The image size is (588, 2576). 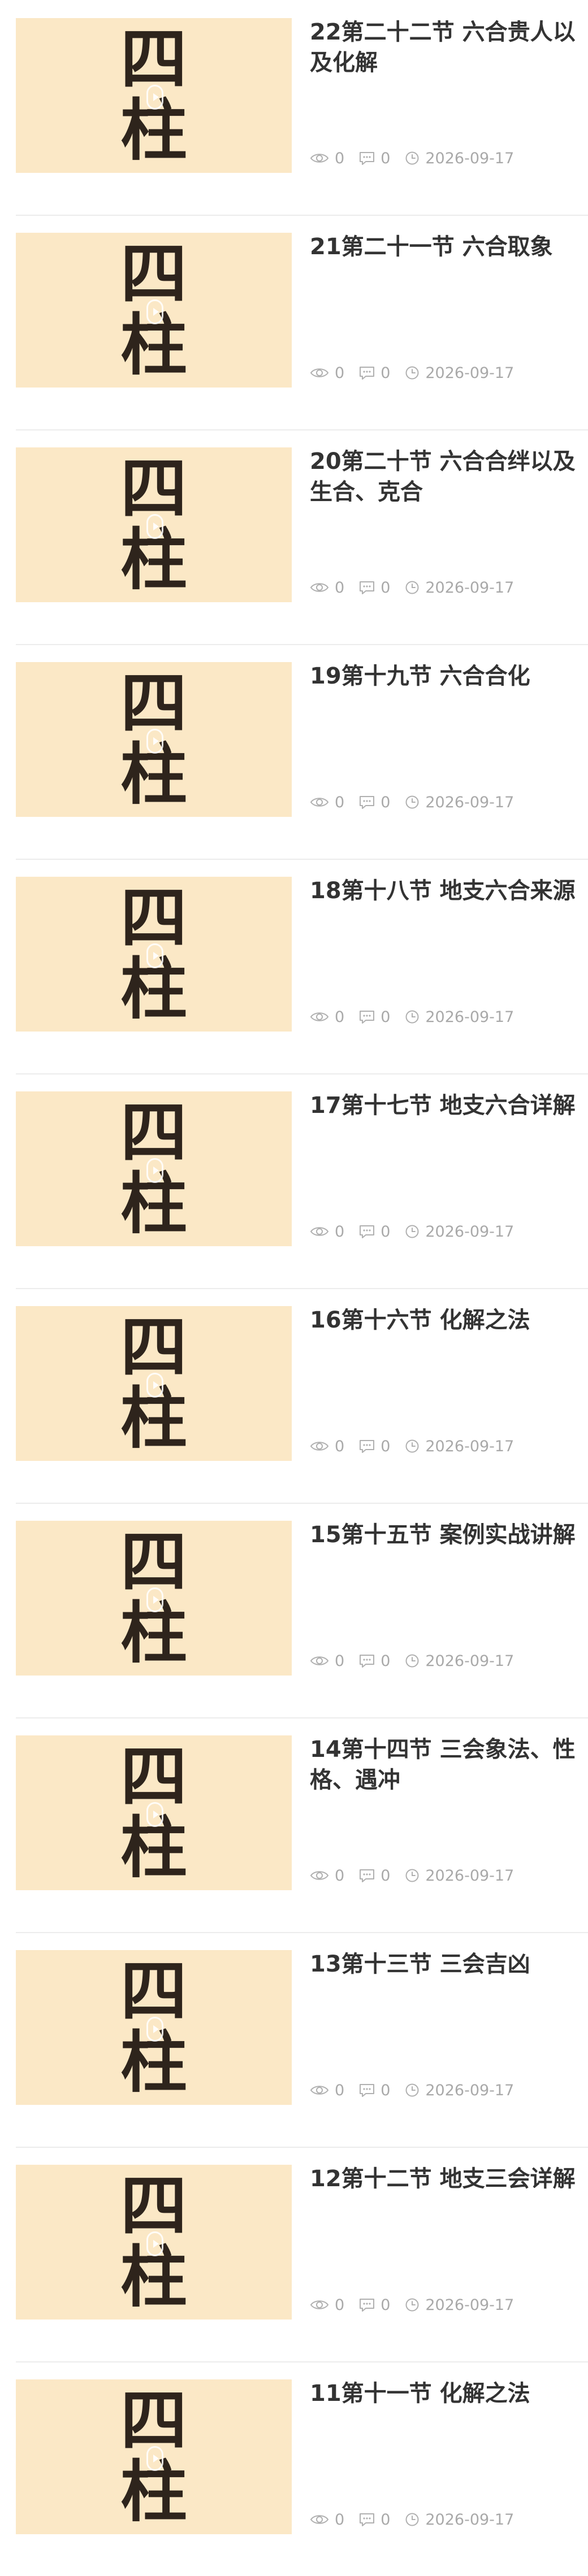 What do you see at coordinates (294, 1395) in the screenshot?
I see `list-item: 四 柱 16第十六节 化解之法 0 0 2026-09-17` at bounding box center [294, 1395].